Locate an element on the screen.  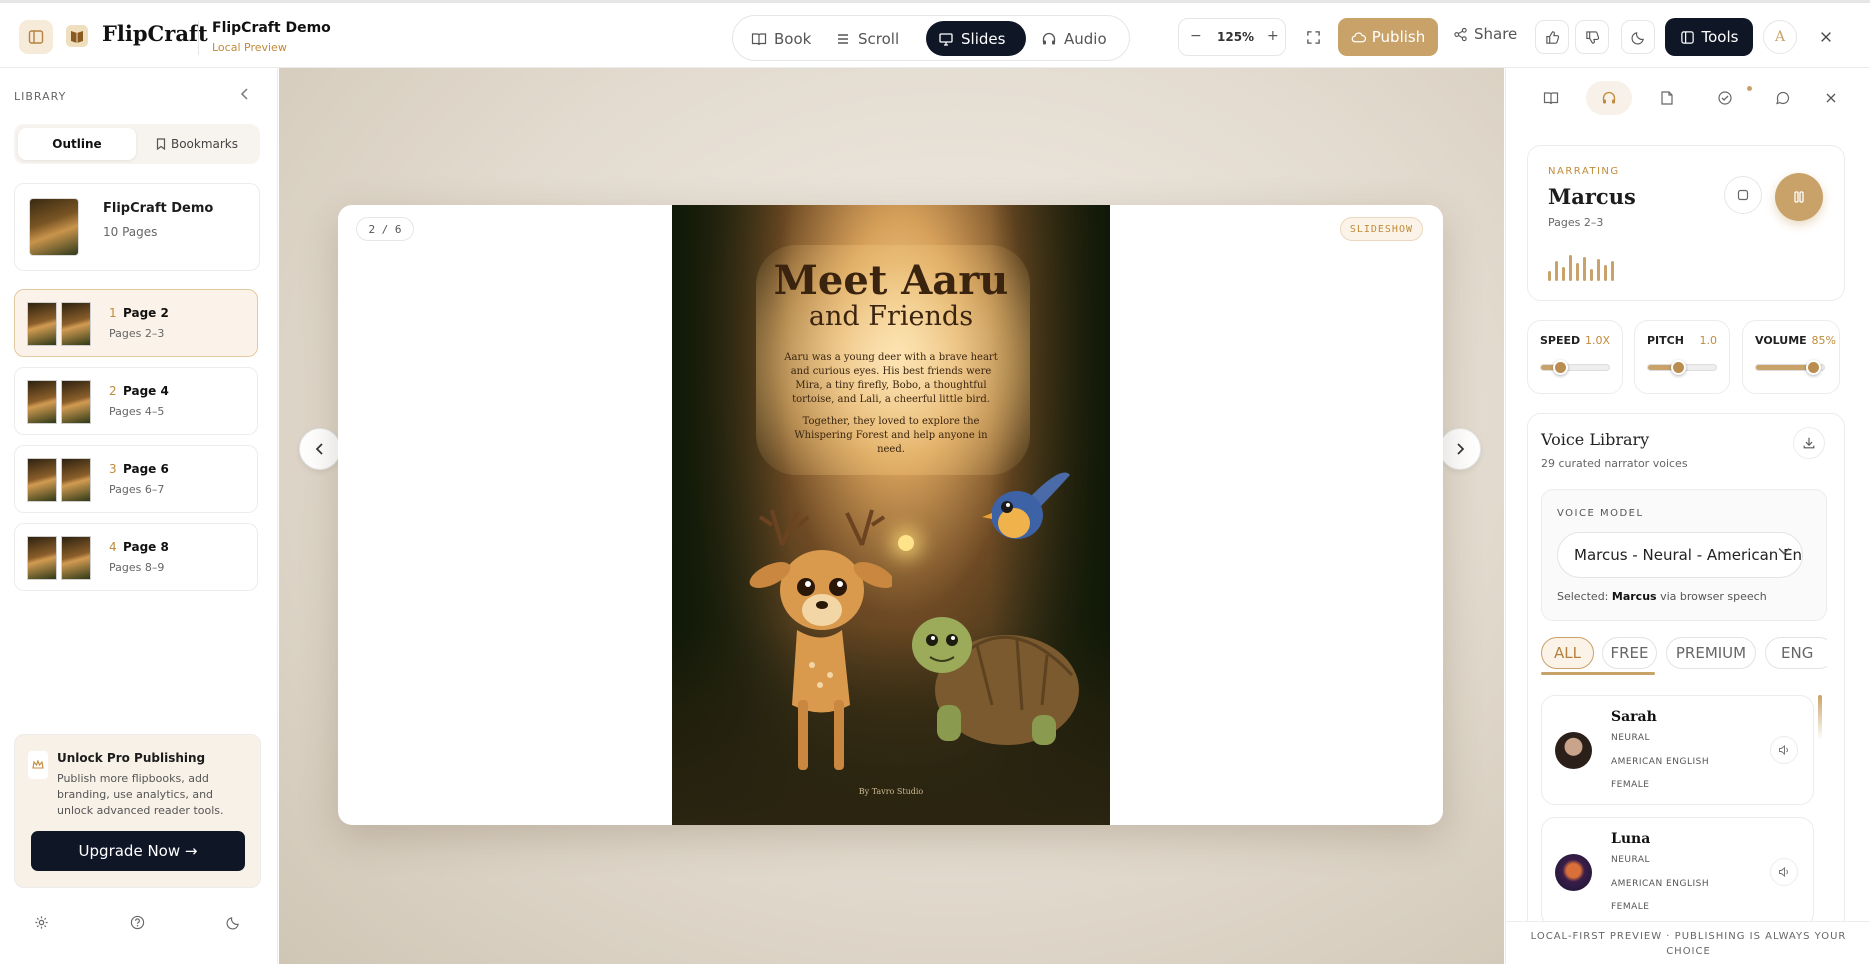
footer-line-2: CHOICE is located at coordinates (1688, 951).